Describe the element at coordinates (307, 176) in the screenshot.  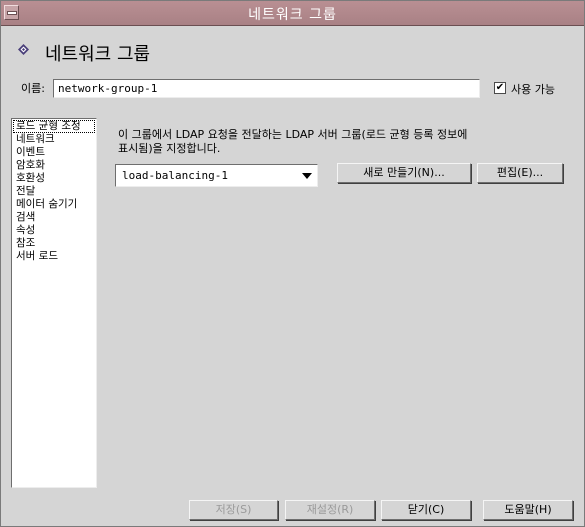
I see `dropdown-arrow-icon` at that location.